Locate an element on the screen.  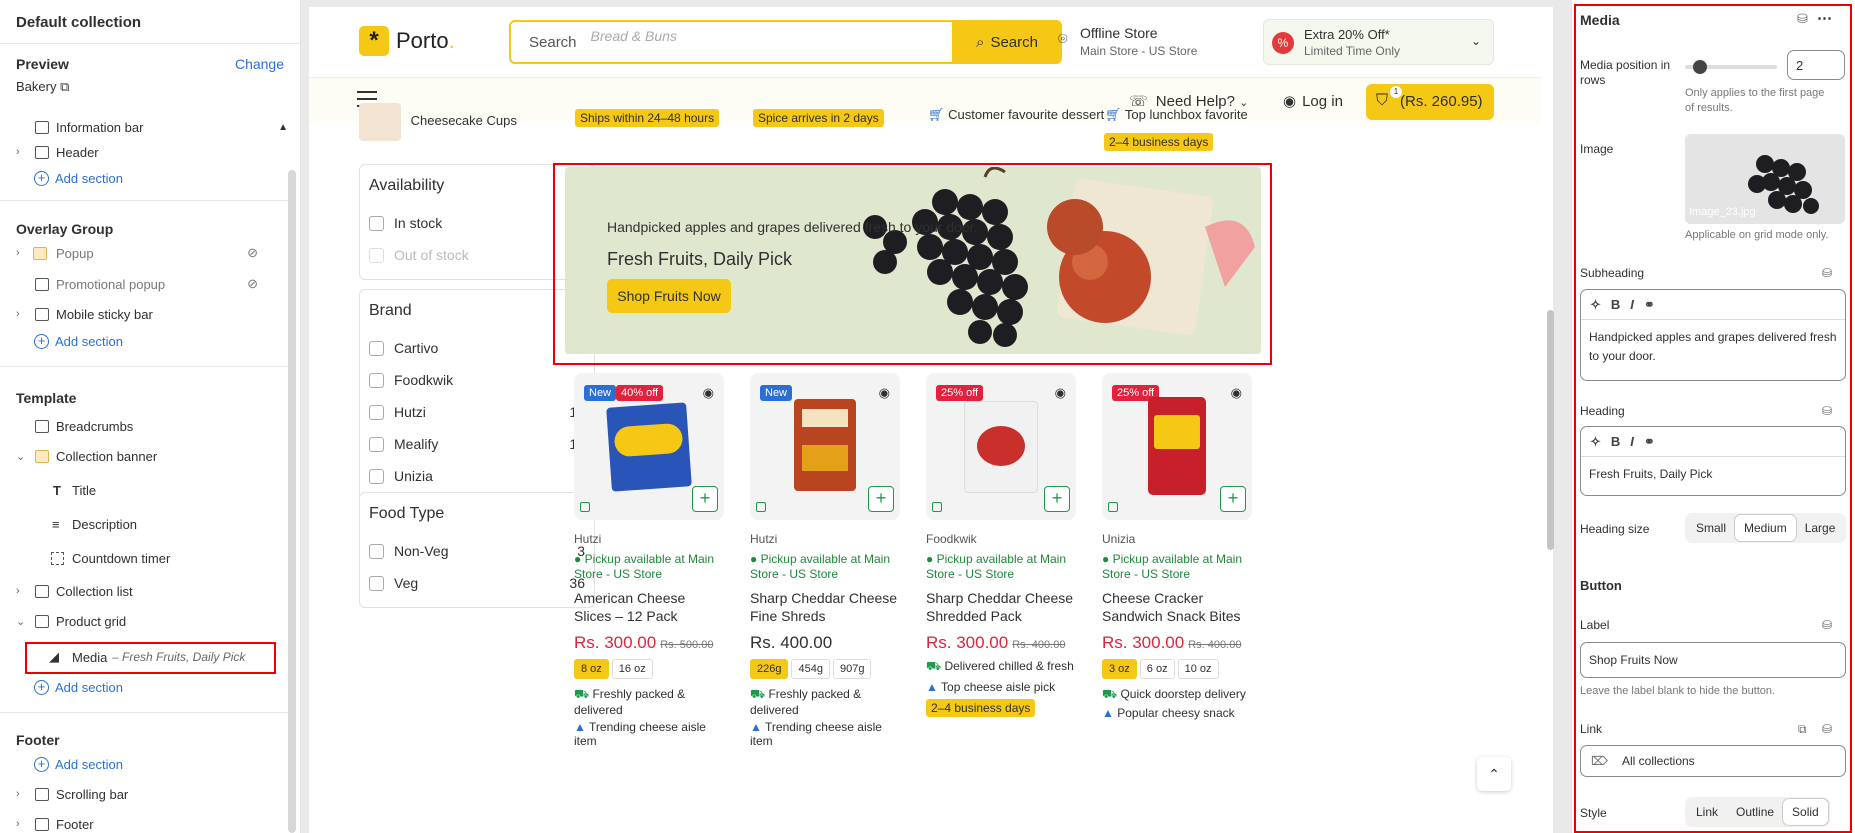
sidebar-item-mobile-sticky-bar: › Mobile sticky bar is located at coordinates (145, 314).